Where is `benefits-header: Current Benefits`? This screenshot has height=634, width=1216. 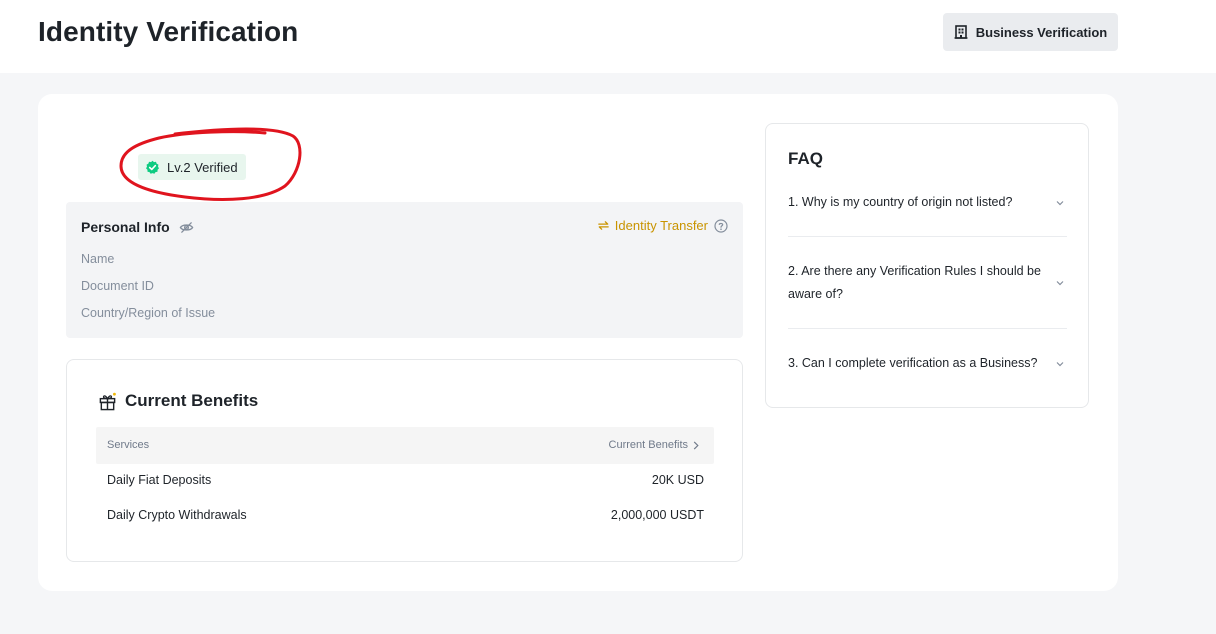
benefits-header: Current Benefits is located at coordinates (178, 401).